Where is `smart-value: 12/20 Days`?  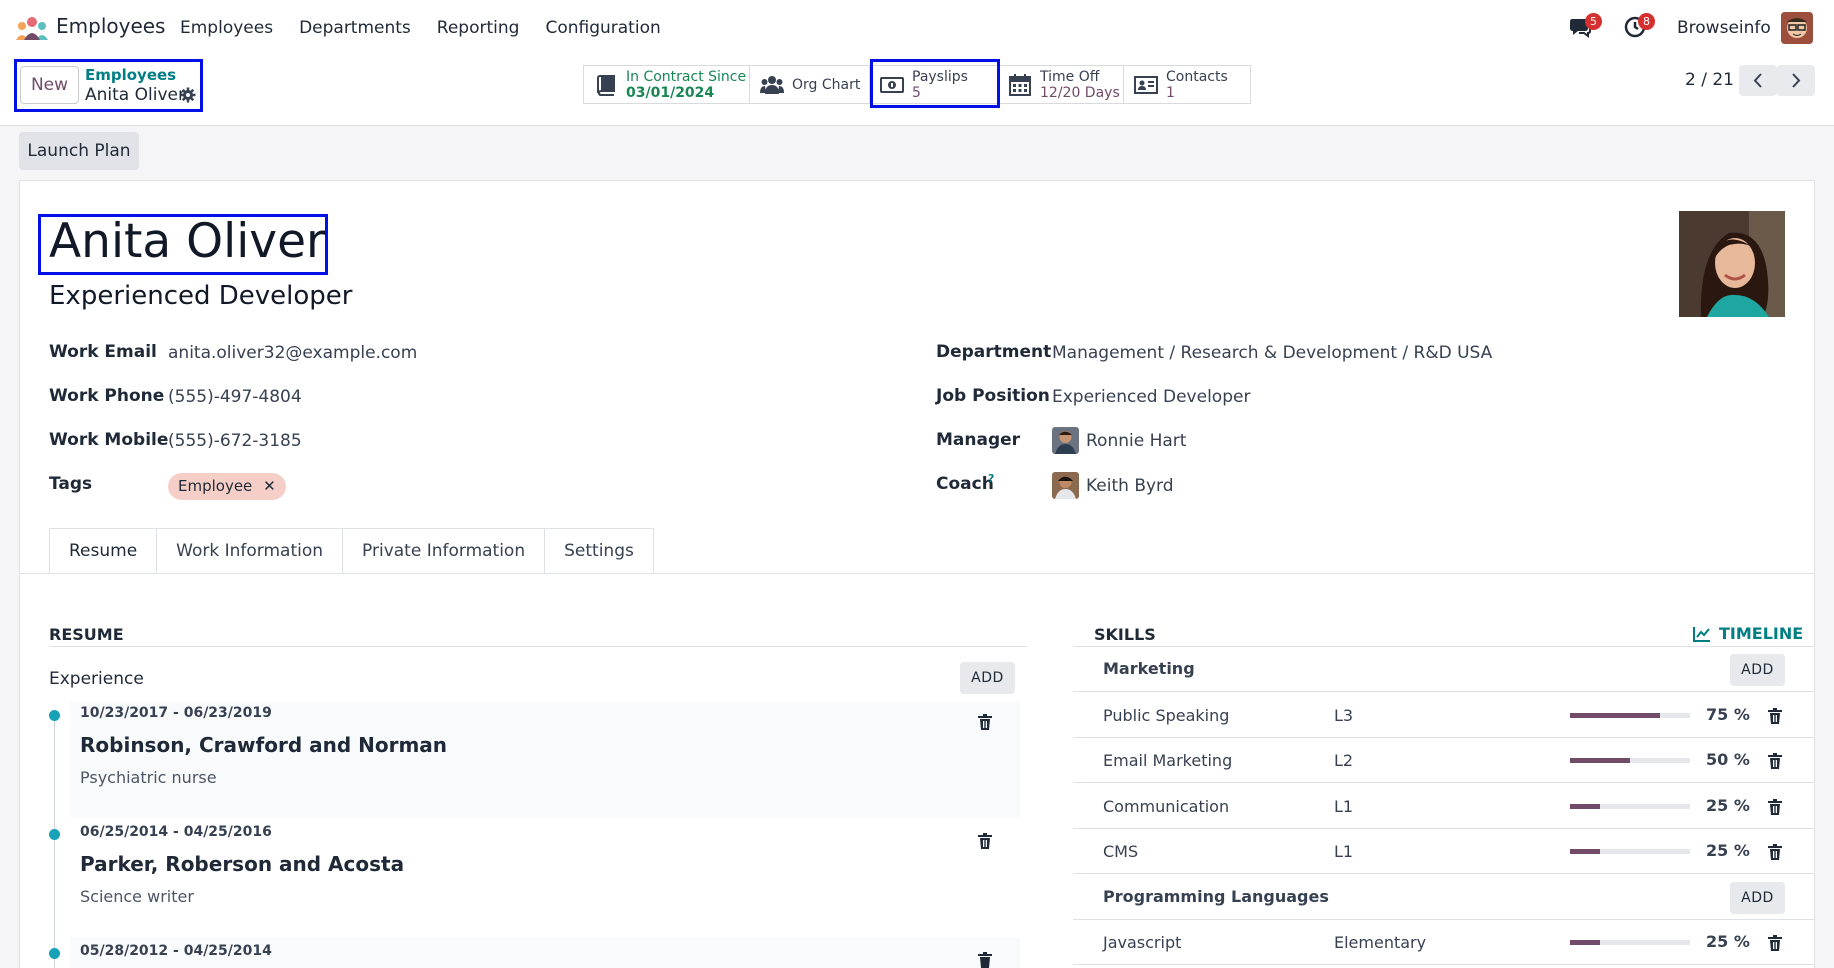
smart-value: 12/20 Days is located at coordinates (1080, 92).